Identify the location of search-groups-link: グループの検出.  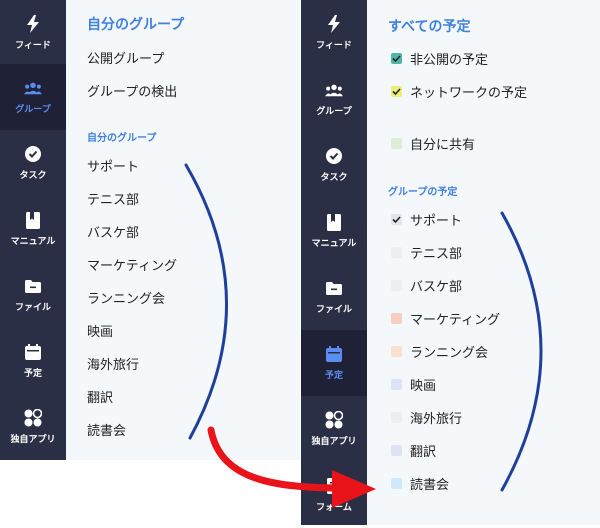
(132, 90).